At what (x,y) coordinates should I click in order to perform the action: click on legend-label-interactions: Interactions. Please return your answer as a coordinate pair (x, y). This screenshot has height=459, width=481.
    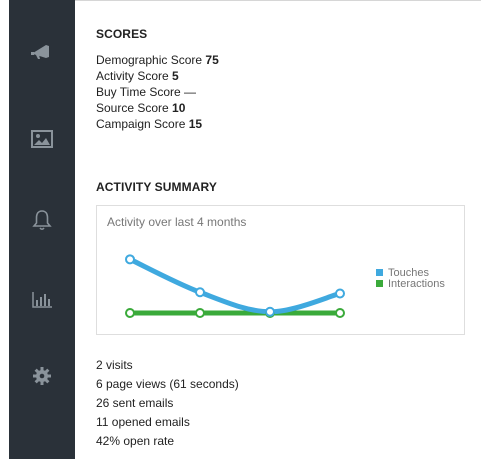
    Looking at the image, I should click on (416, 284).